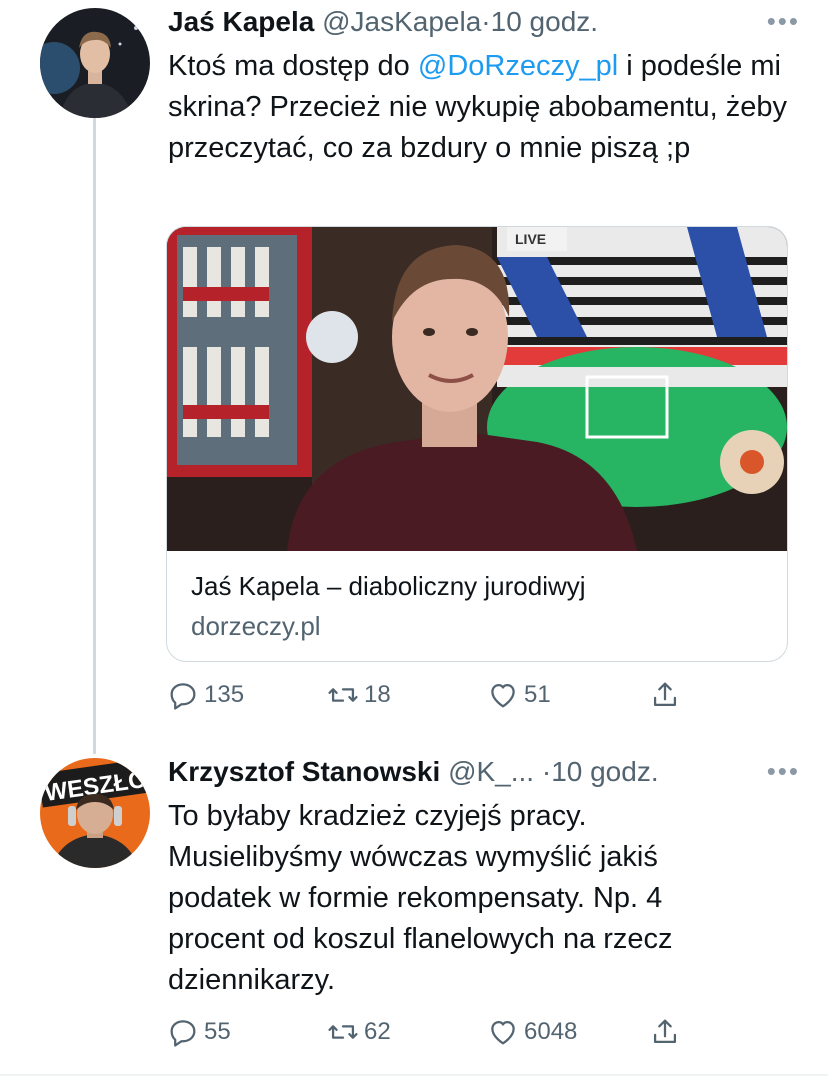 This screenshot has height=1076, width=828. I want to click on retweet-button: 62, so click(358, 1032).